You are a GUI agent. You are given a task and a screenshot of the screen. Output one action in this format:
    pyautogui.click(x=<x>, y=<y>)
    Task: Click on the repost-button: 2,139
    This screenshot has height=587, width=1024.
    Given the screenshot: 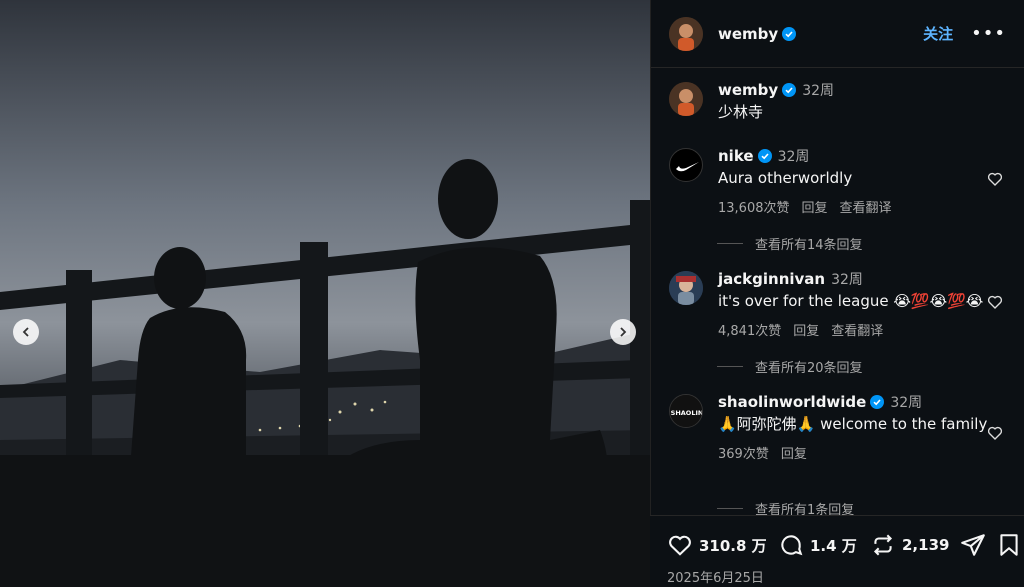 What is the action you would take?
    pyautogui.click(x=909, y=545)
    